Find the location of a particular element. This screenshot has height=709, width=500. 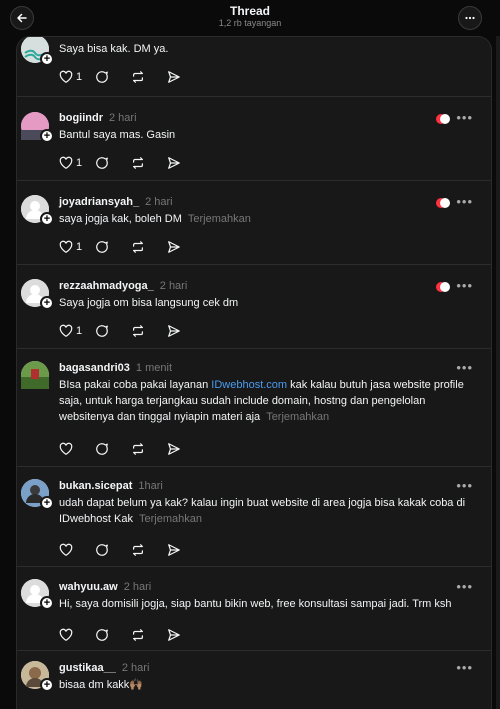

page-title: Thread is located at coordinates (249, 11).